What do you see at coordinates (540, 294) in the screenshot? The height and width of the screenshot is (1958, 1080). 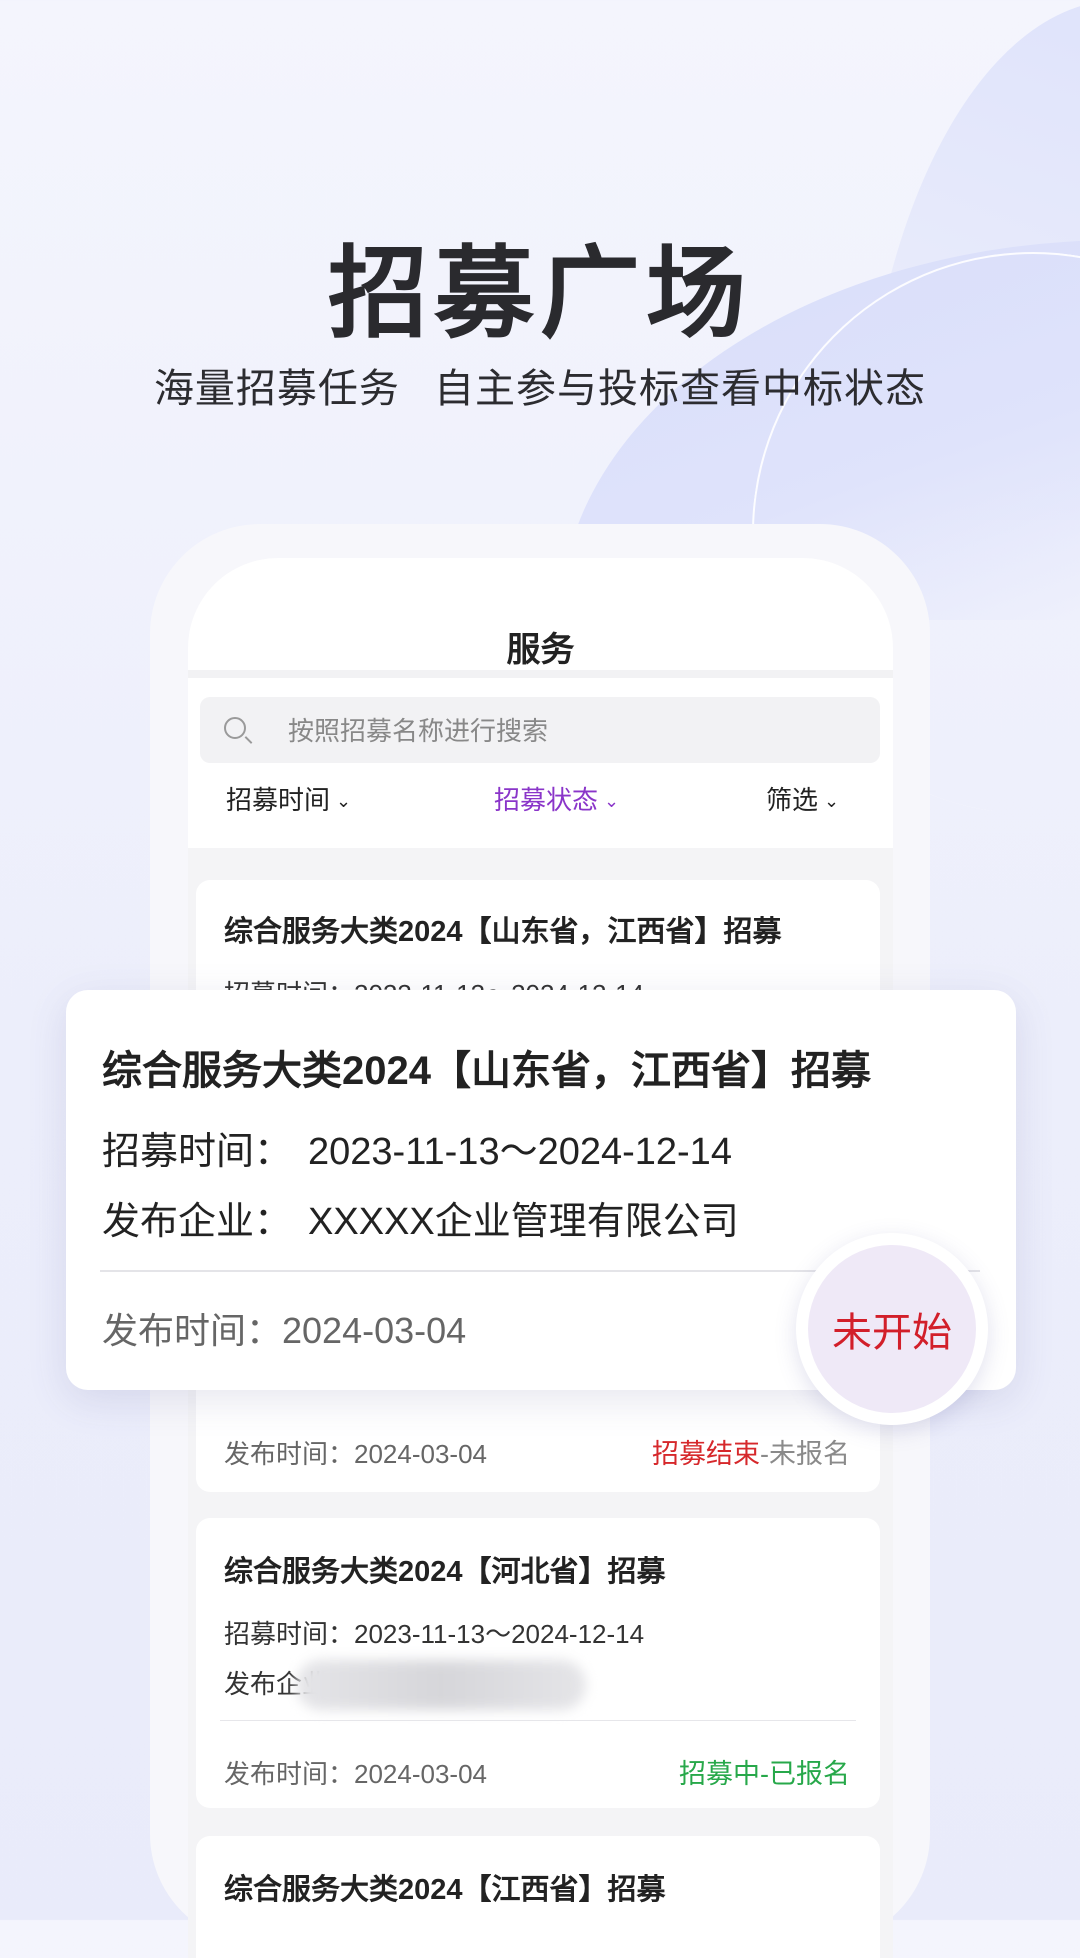 I see `hero-title: 招募广场` at bounding box center [540, 294].